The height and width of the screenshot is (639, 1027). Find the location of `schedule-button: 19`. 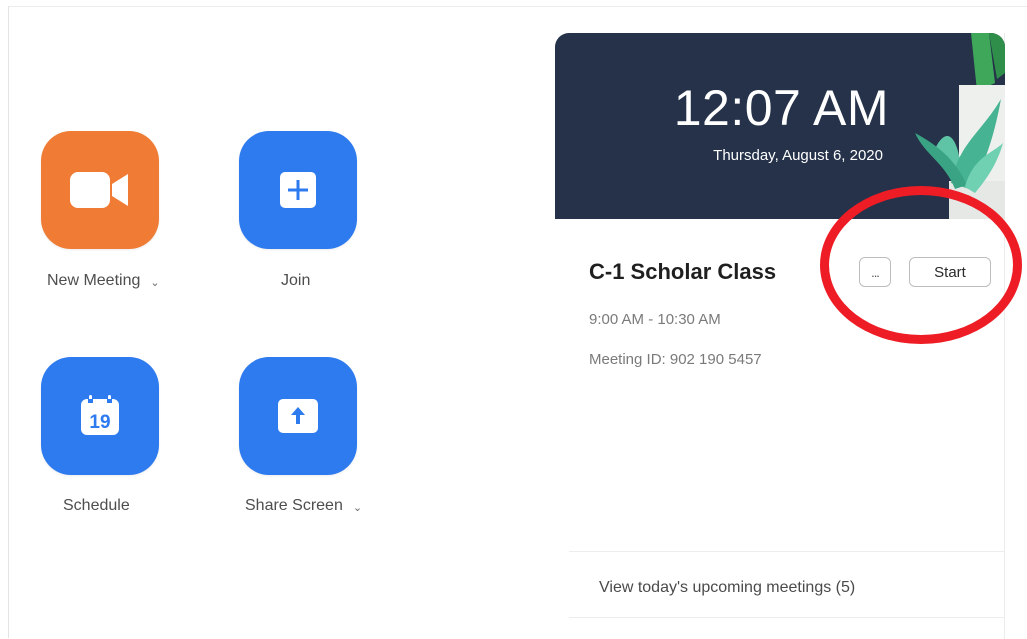

schedule-button: 19 is located at coordinates (100, 416).